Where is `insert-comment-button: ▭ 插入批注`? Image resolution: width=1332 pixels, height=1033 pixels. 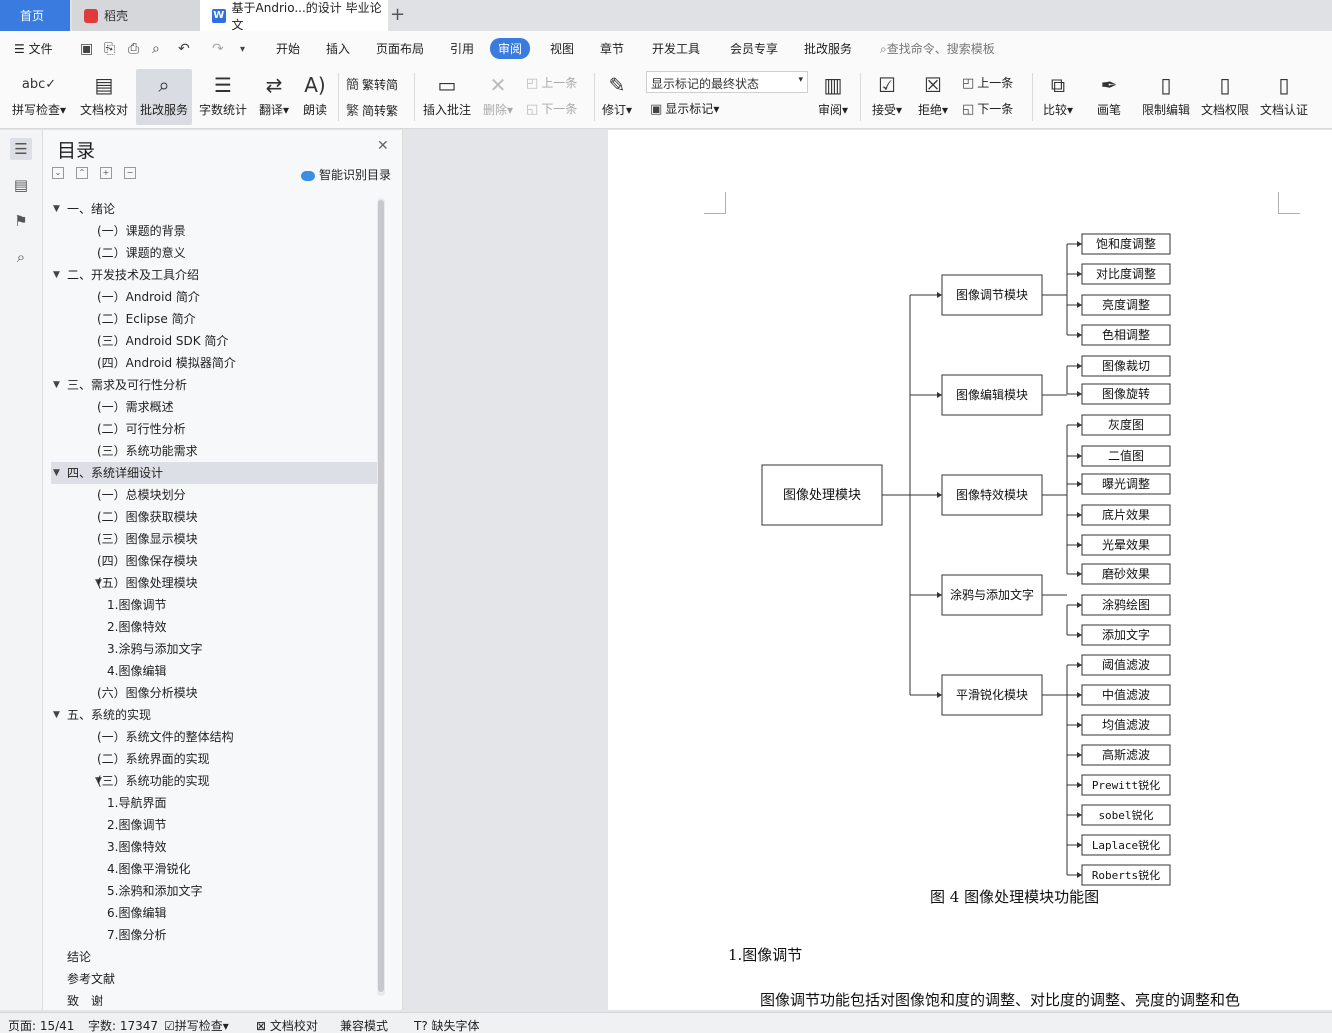 insert-comment-button: ▭ 插入批注 is located at coordinates (447, 97).